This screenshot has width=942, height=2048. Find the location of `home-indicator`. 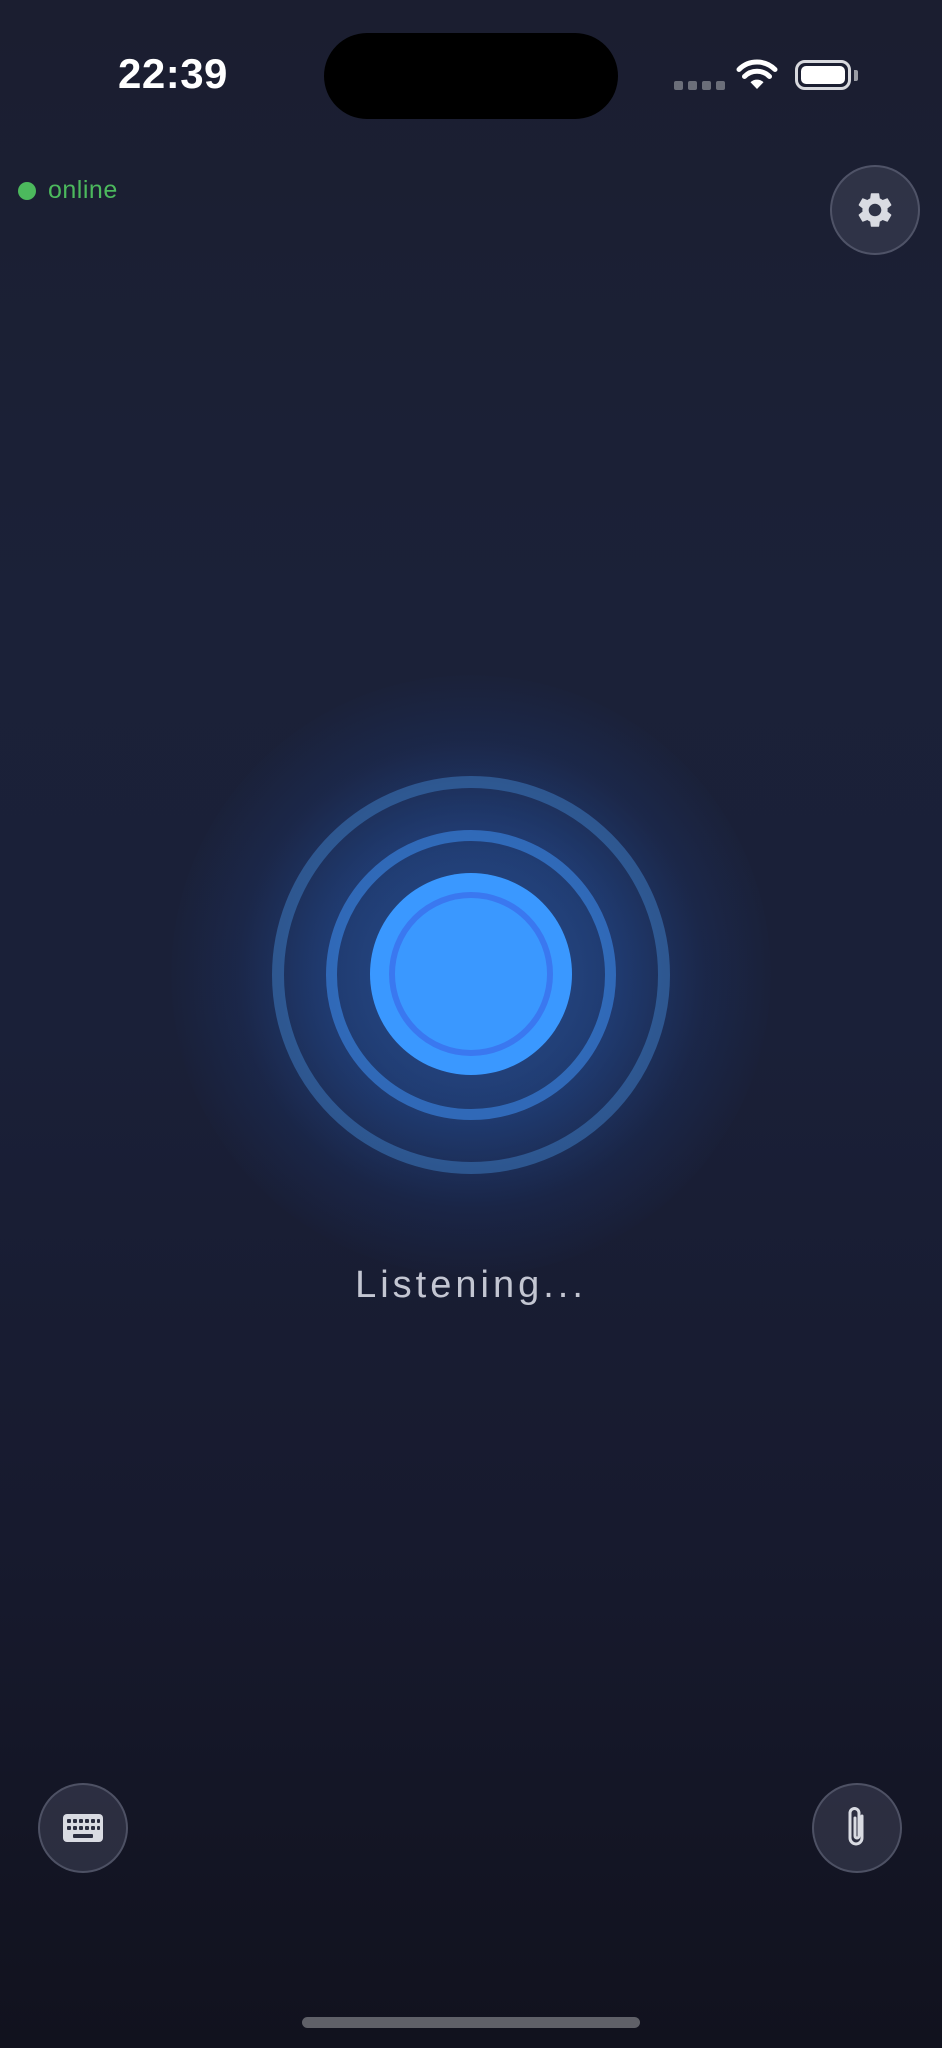

home-indicator is located at coordinates (471, 2022).